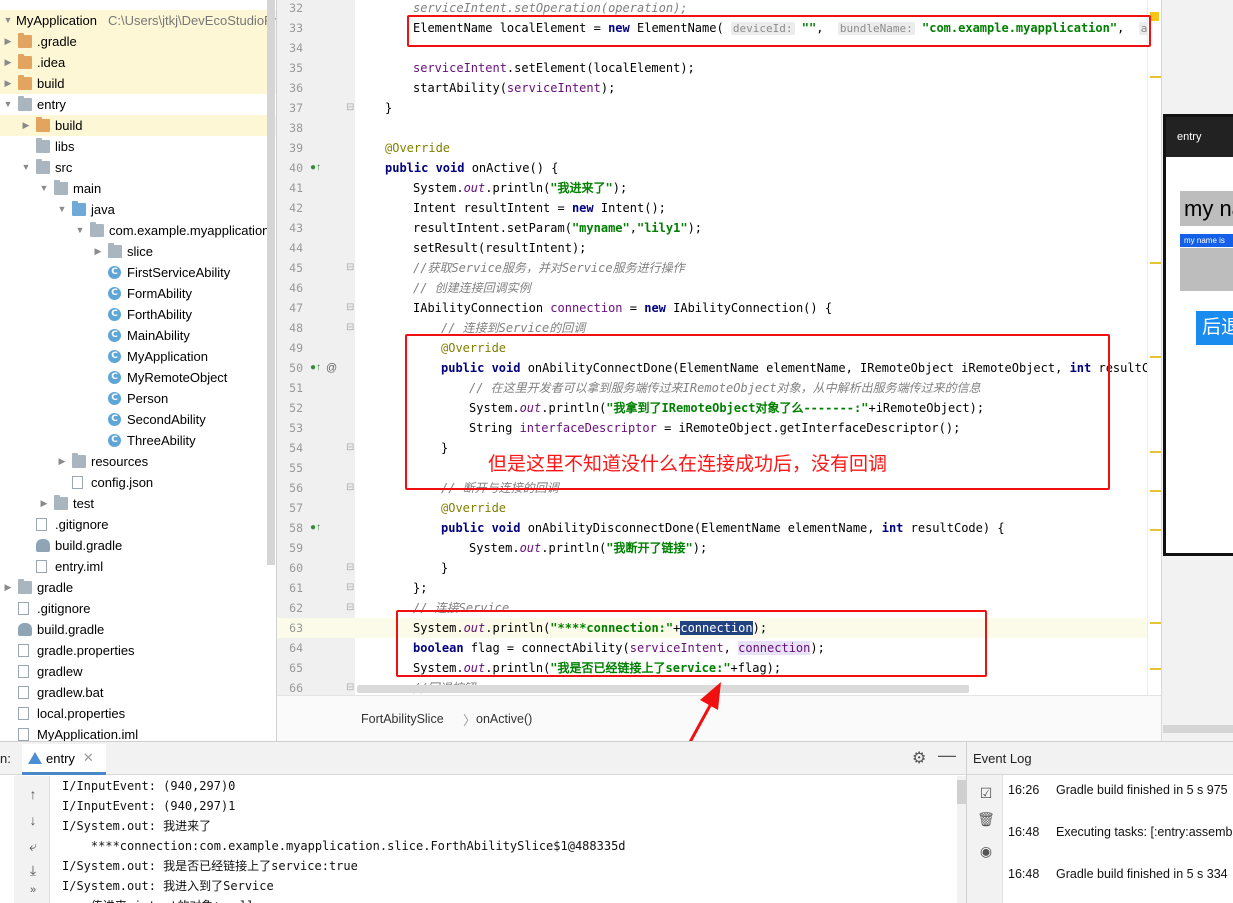  Describe the element at coordinates (88, 758) in the screenshot. I see `close-icon: ✕` at that location.